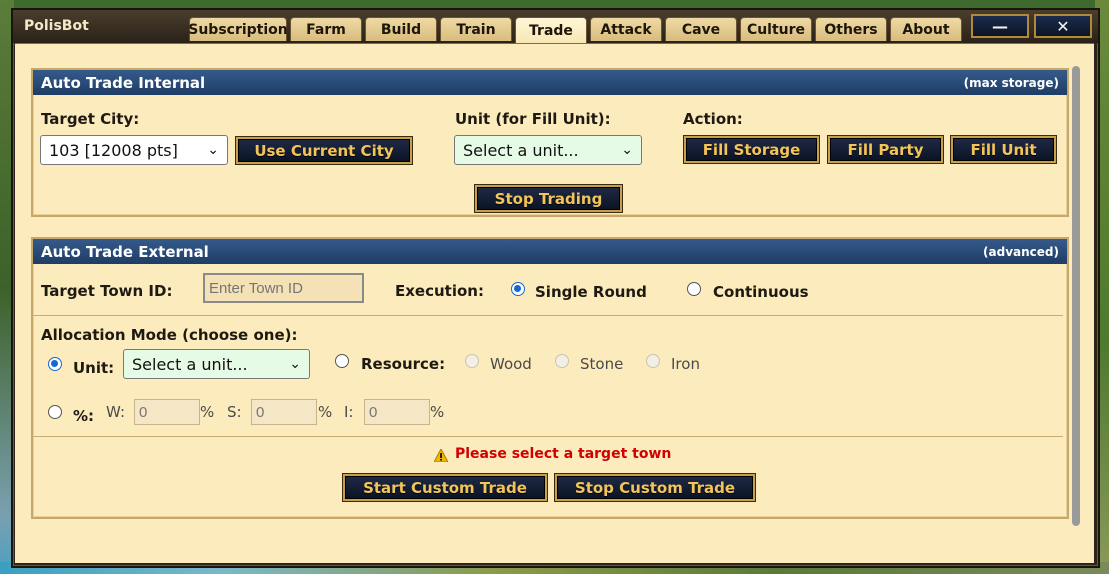 This screenshot has height=574, width=1109. What do you see at coordinates (550, 82) in the screenshot?
I see `panel-header-internal: Auto Trade Internal (max storage)` at bounding box center [550, 82].